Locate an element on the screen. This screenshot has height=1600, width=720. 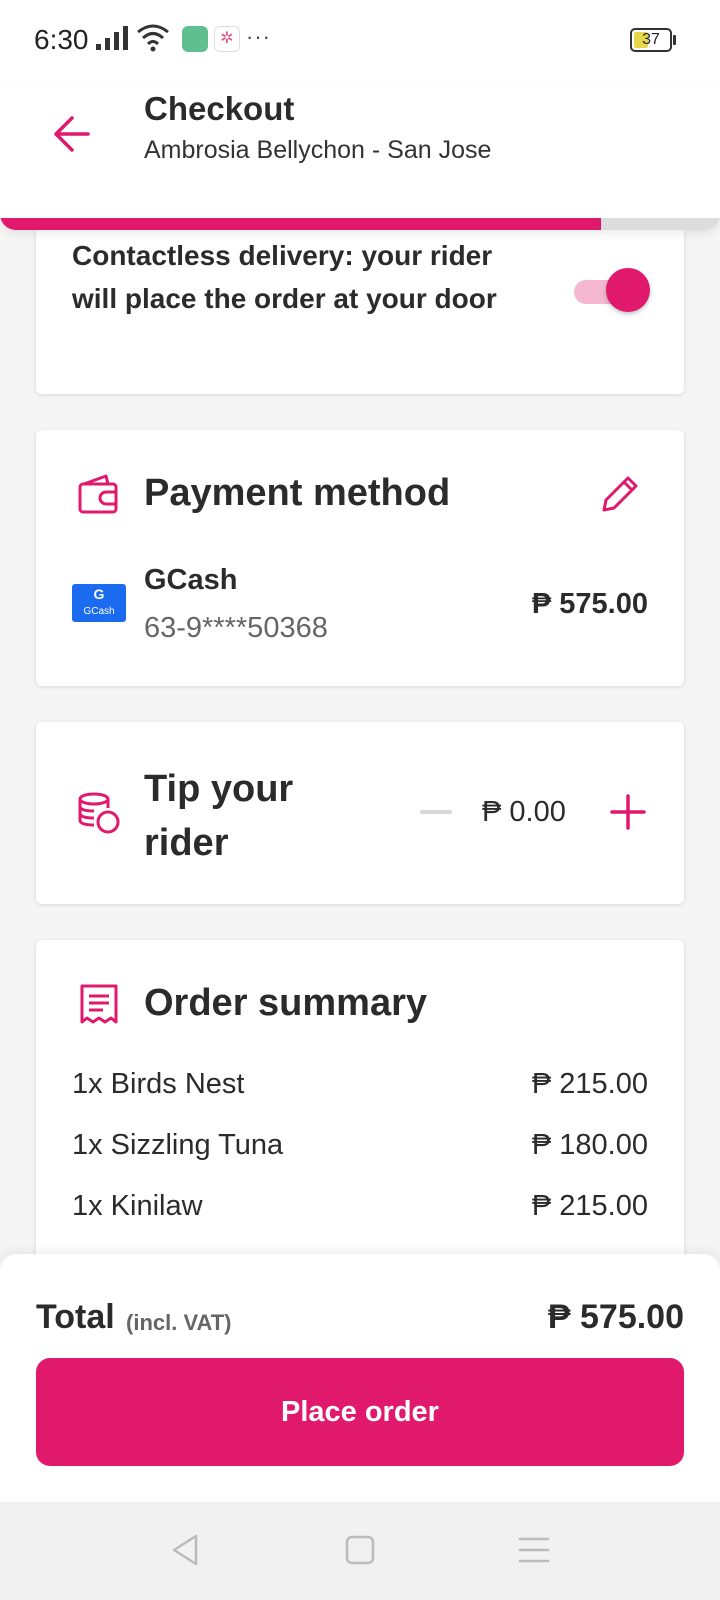
back-triangle-icon is located at coordinates (186, 1550).